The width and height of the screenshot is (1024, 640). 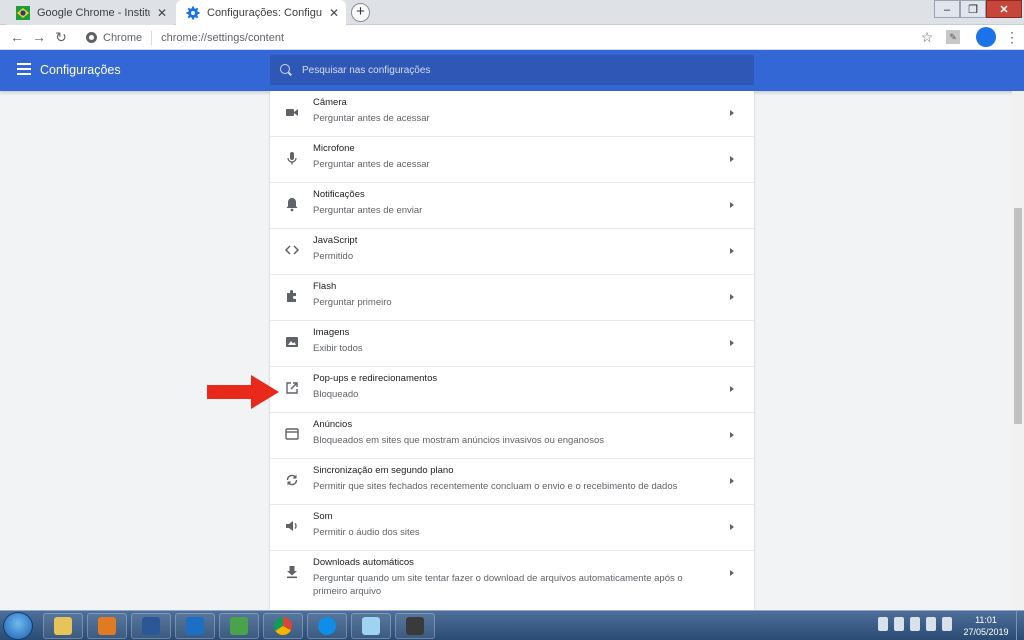 I want to click on word-icon, so click(x=151, y=626).